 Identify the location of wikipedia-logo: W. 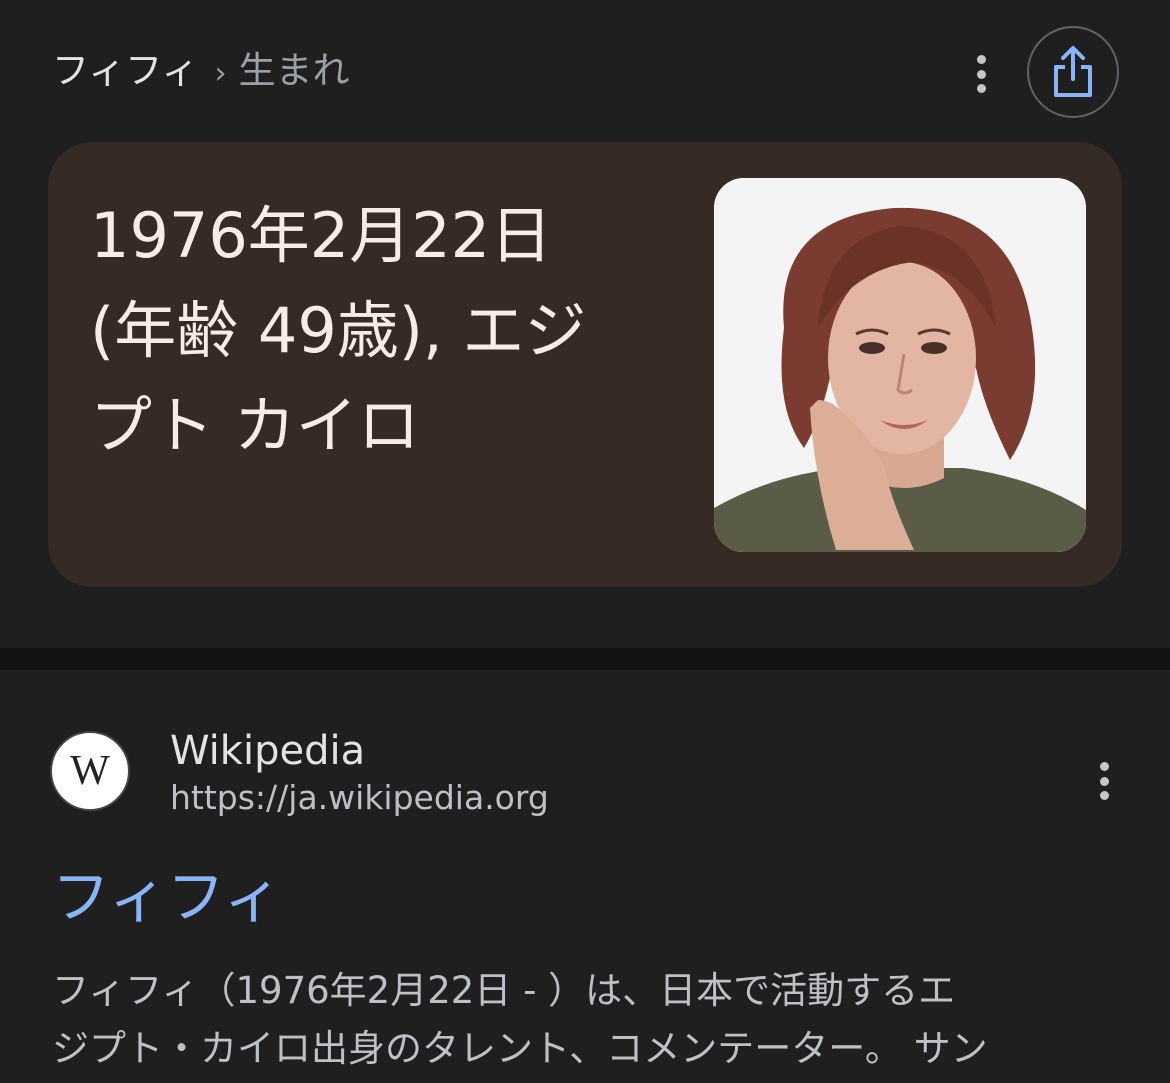
(90, 771).